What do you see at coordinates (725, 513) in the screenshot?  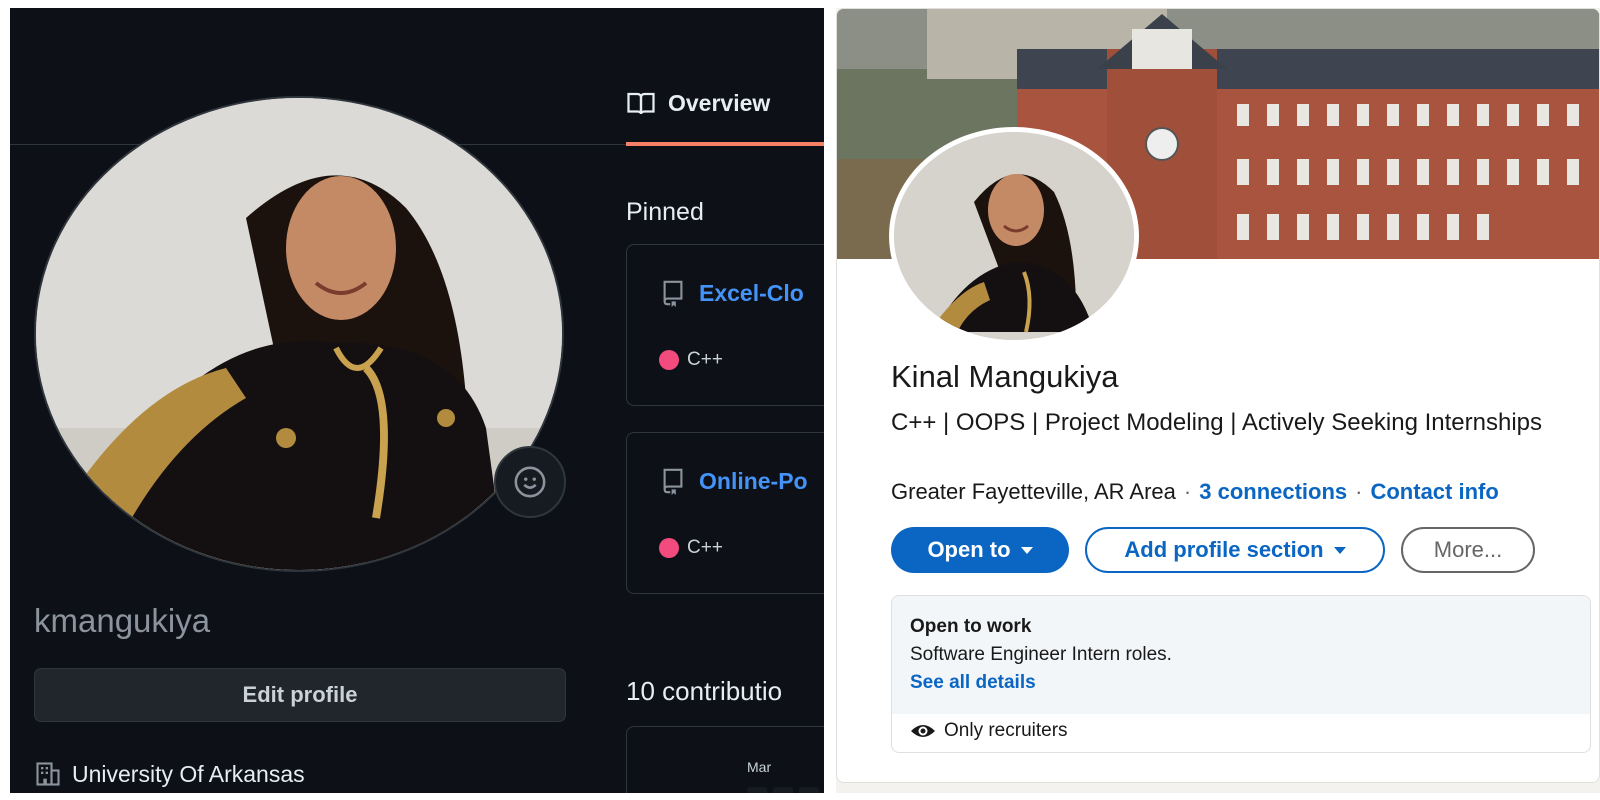 I see `pinned-repo-card: Online-Po C++` at bounding box center [725, 513].